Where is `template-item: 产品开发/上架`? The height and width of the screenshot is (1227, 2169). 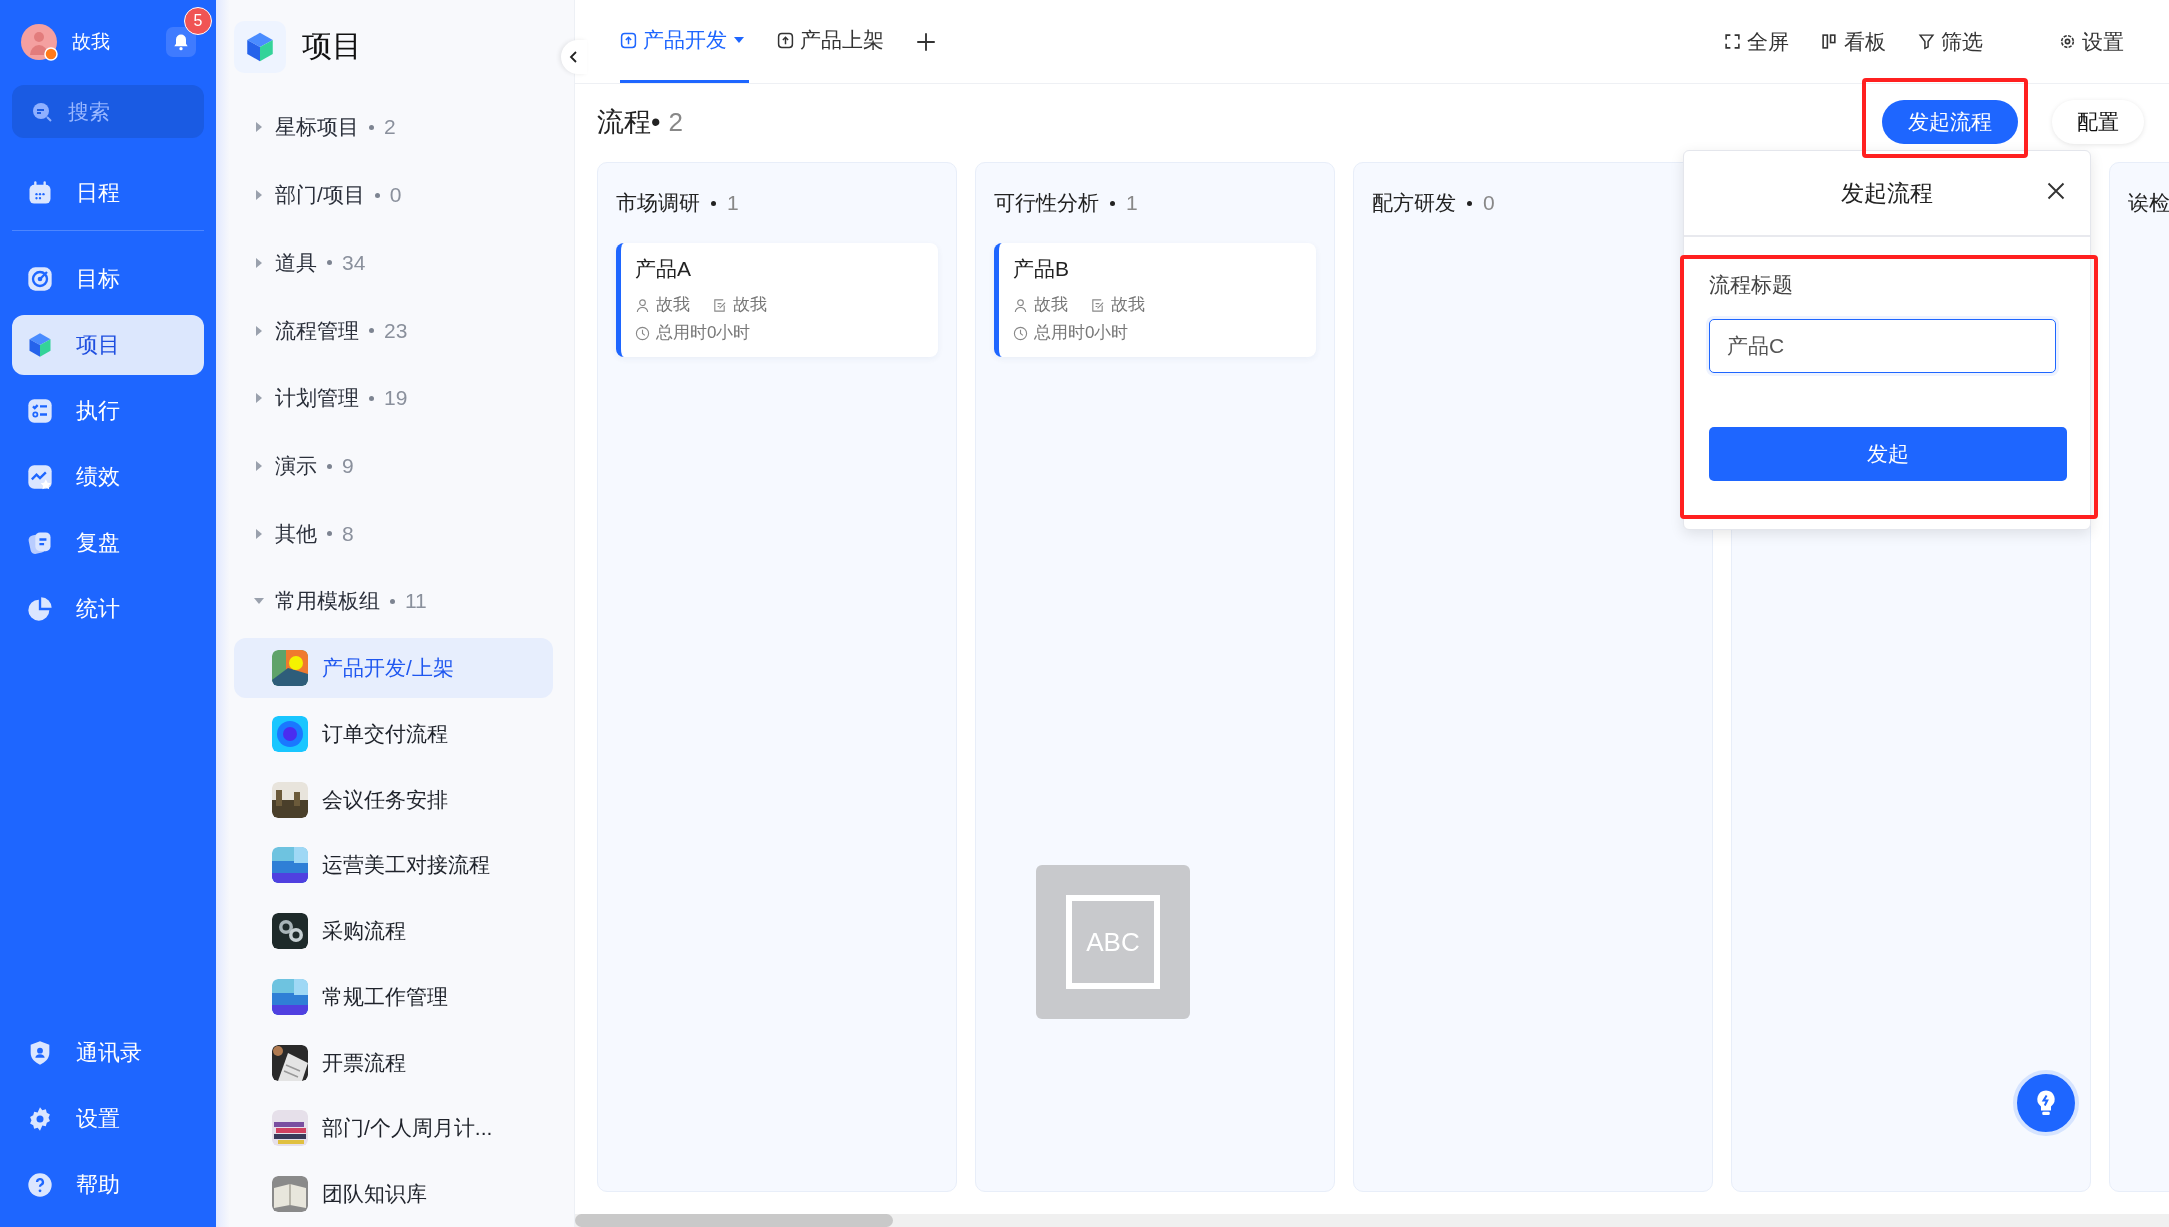
template-item: 产品开发/上架 is located at coordinates (393, 668).